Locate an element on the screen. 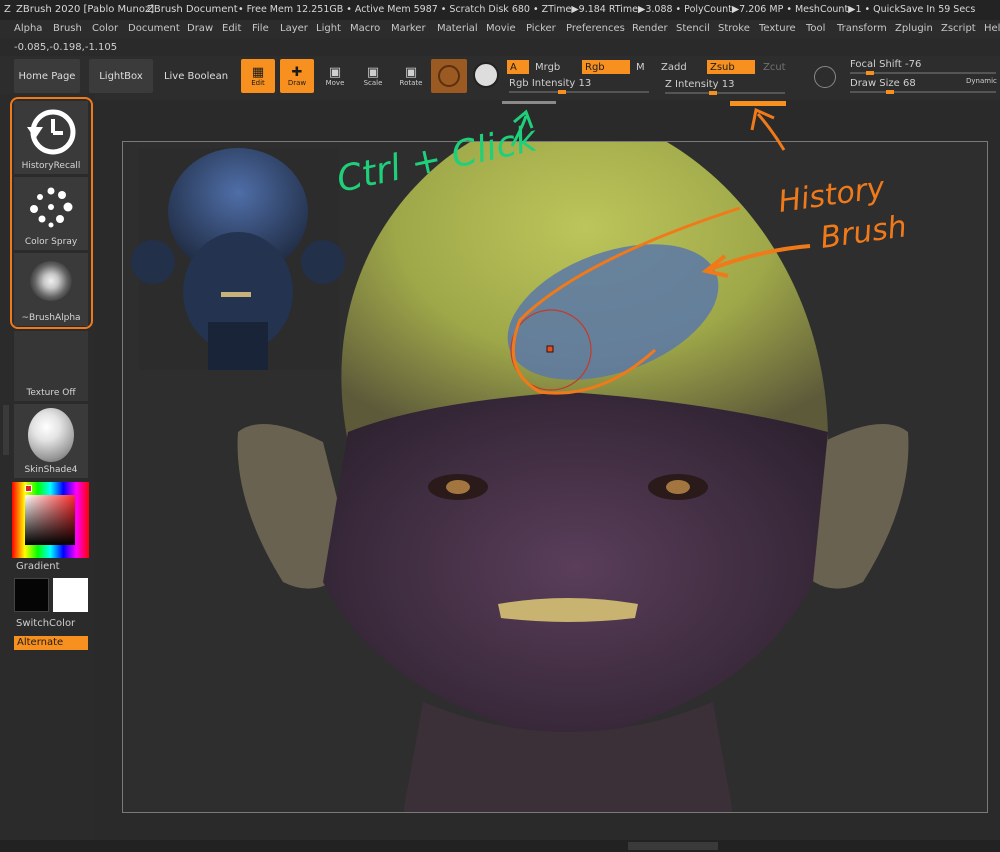  bottom-tray-handle is located at coordinates (673, 846).